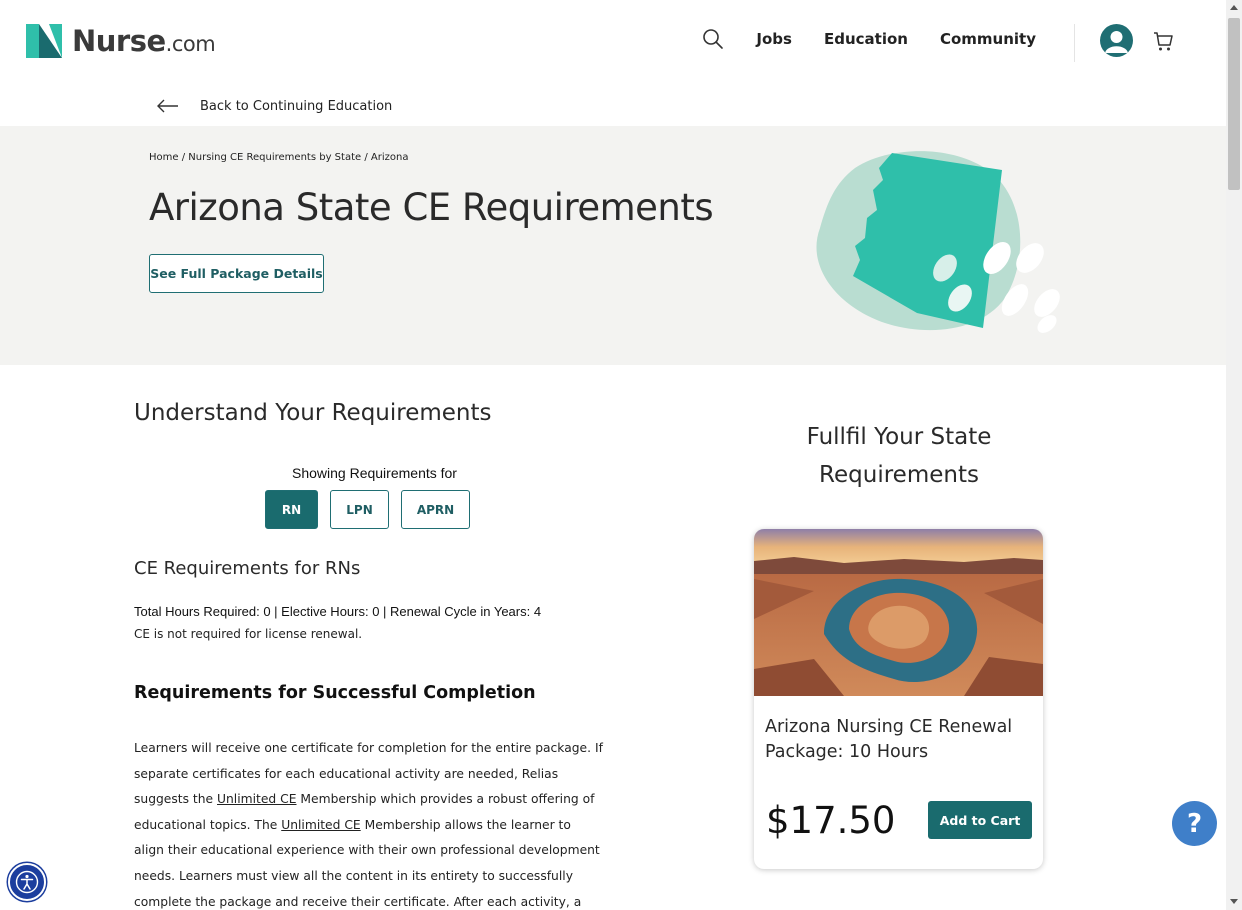 The image size is (1242, 910). Describe the element at coordinates (359, 509) in the screenshot. I see `tab-lpn: LPN` at that location.